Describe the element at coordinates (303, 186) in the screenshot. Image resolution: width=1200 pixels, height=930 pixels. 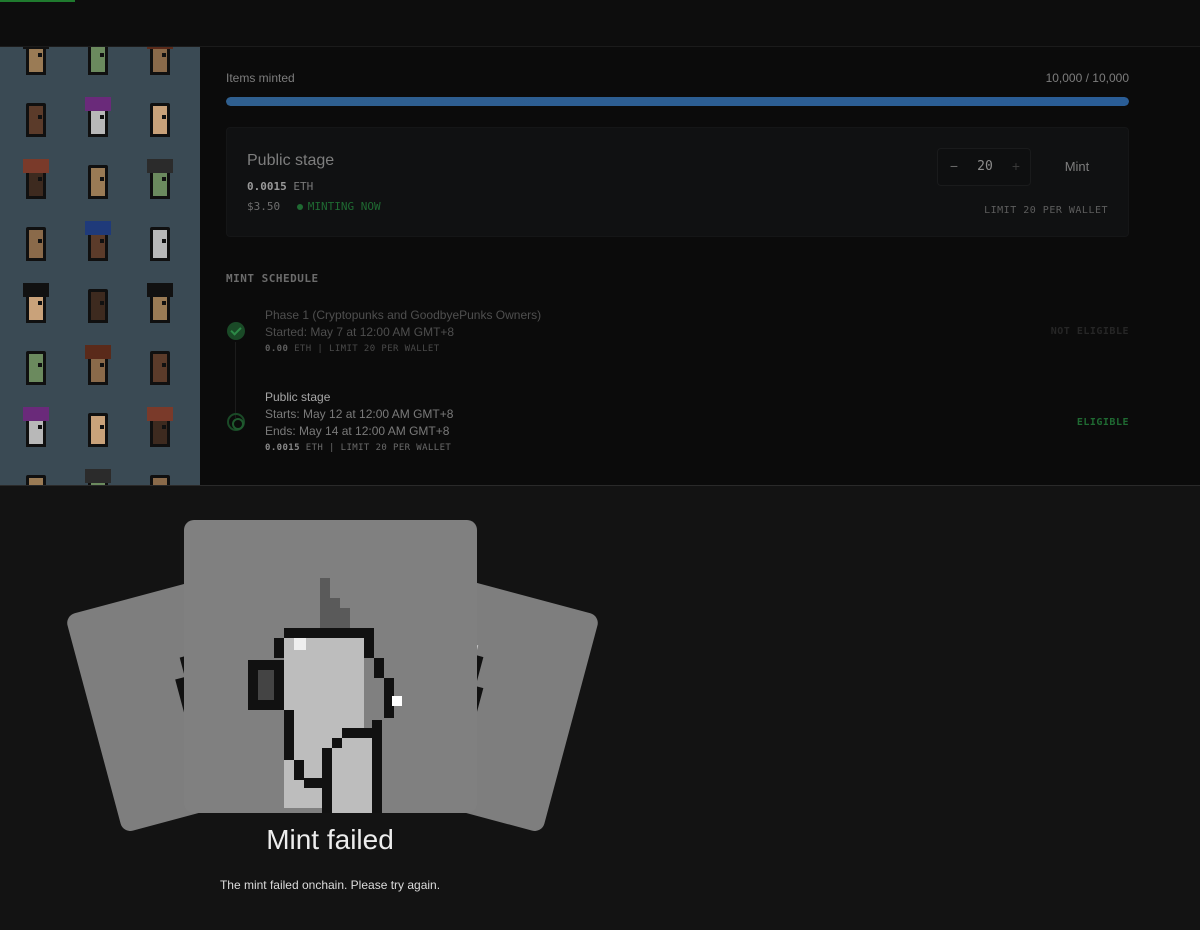
I see `stage-price-unit: ETH` at that location.